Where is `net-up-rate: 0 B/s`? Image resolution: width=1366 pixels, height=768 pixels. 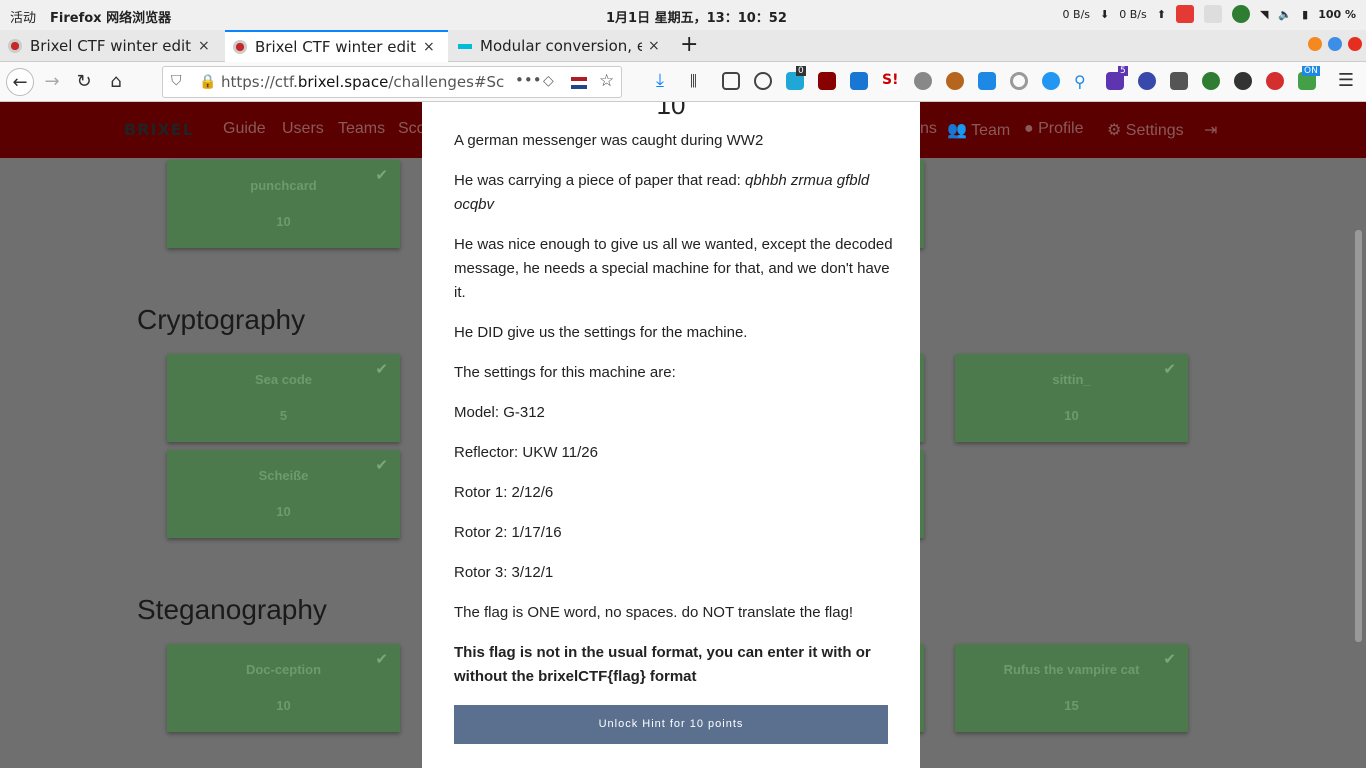 net-up-rate: 0 B/s is located at coordinates (1133, 14).